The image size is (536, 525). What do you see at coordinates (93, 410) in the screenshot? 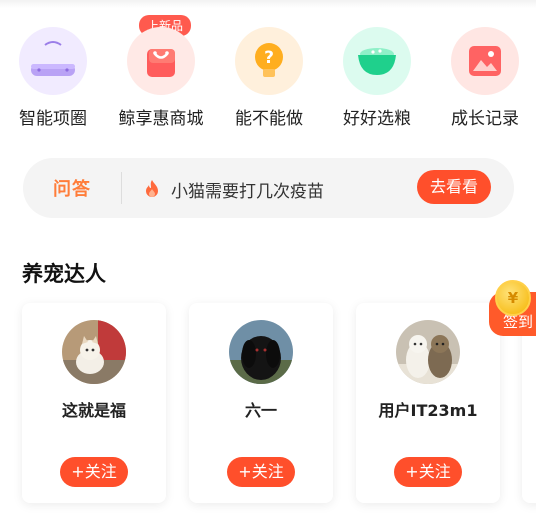
I see `user-name: 这就是福` at bounding box center [93, 410].